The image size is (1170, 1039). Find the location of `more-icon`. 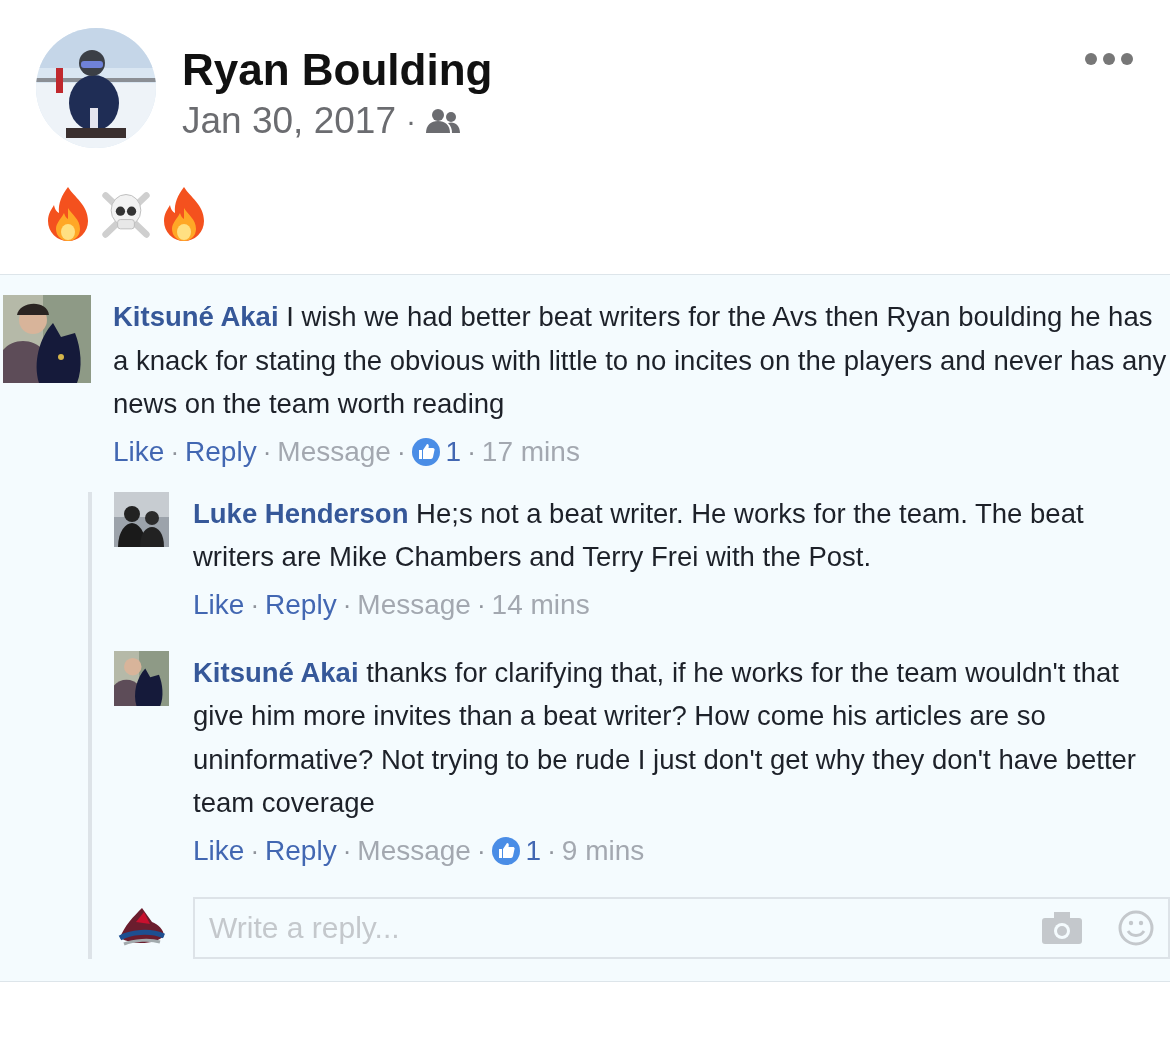

more-icon is located at coordinates (1109, 59).